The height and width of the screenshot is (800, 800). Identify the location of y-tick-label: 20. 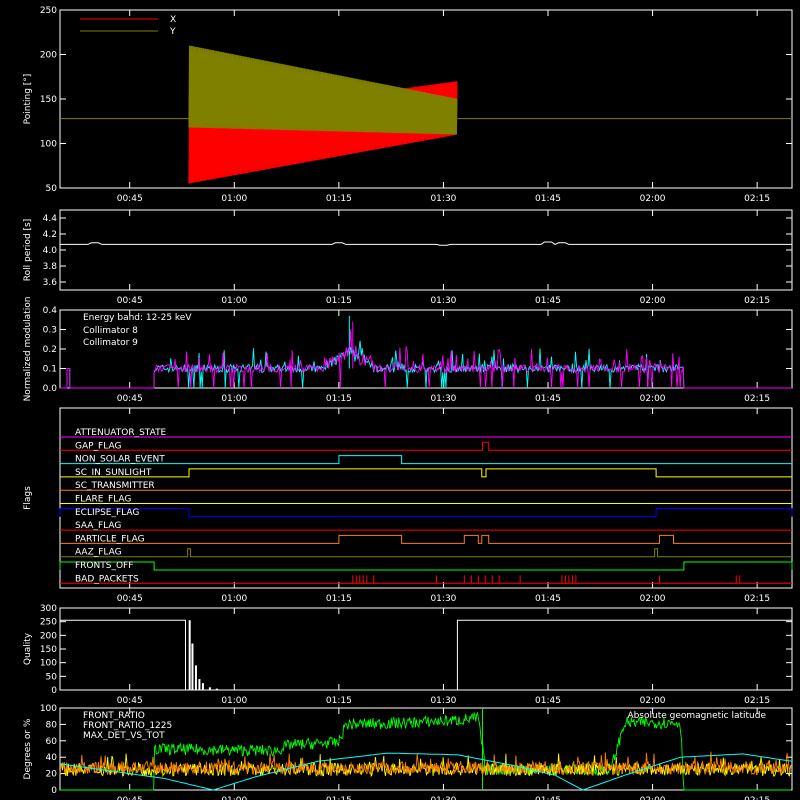
(52, 775).